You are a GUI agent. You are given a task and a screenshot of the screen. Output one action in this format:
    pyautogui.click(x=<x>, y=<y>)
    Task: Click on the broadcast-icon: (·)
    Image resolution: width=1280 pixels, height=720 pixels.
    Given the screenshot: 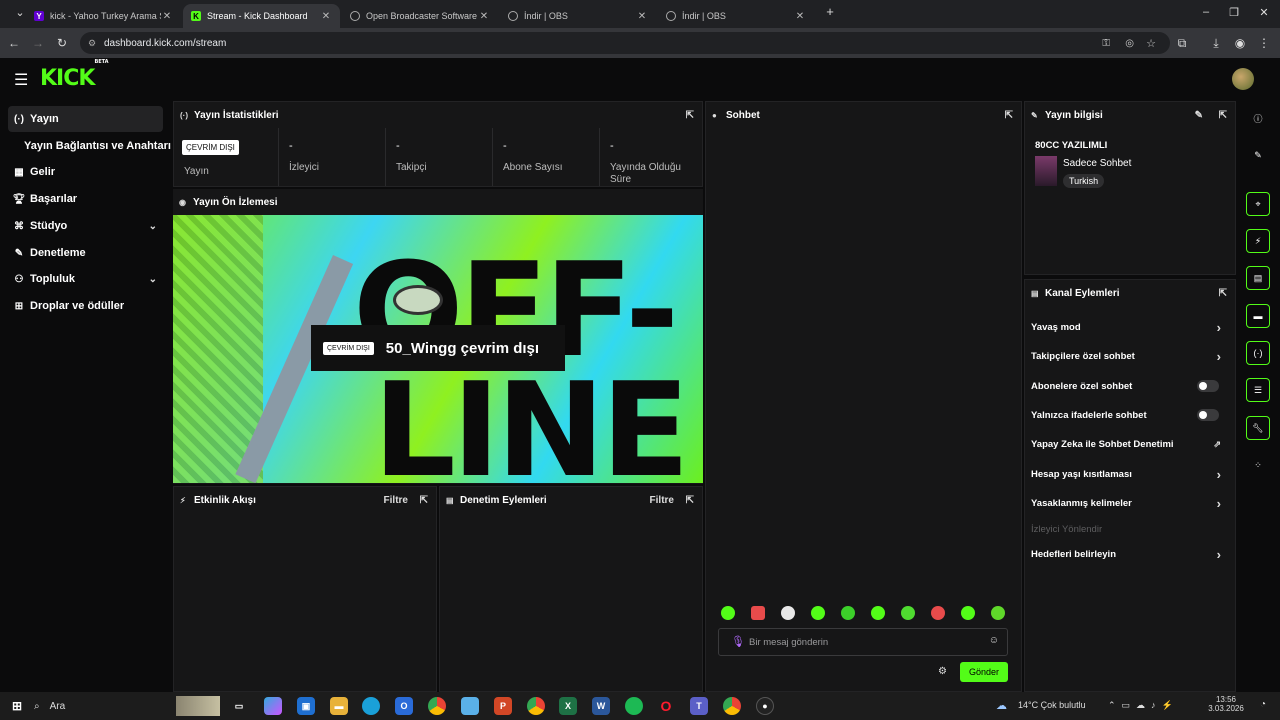 What is the action you would take?
    pyautogui.click(x=1258, y=353)
    